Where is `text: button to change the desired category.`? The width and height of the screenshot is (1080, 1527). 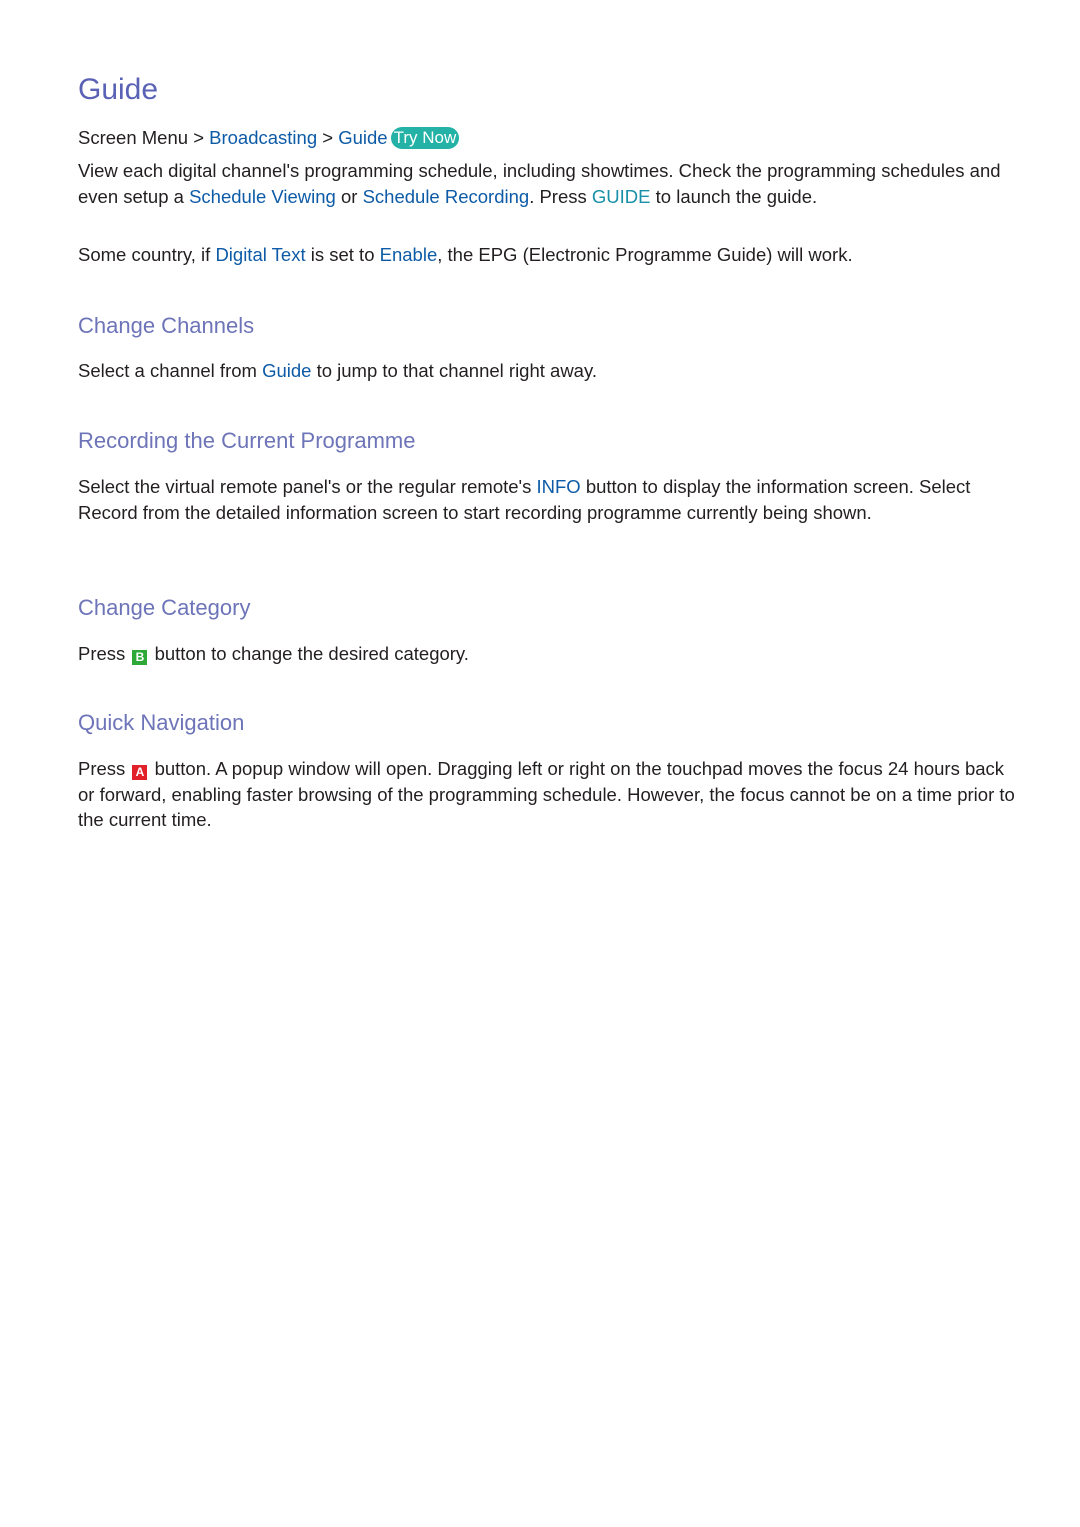
text: button to change the desired category. is located at coordinates (309, 653).